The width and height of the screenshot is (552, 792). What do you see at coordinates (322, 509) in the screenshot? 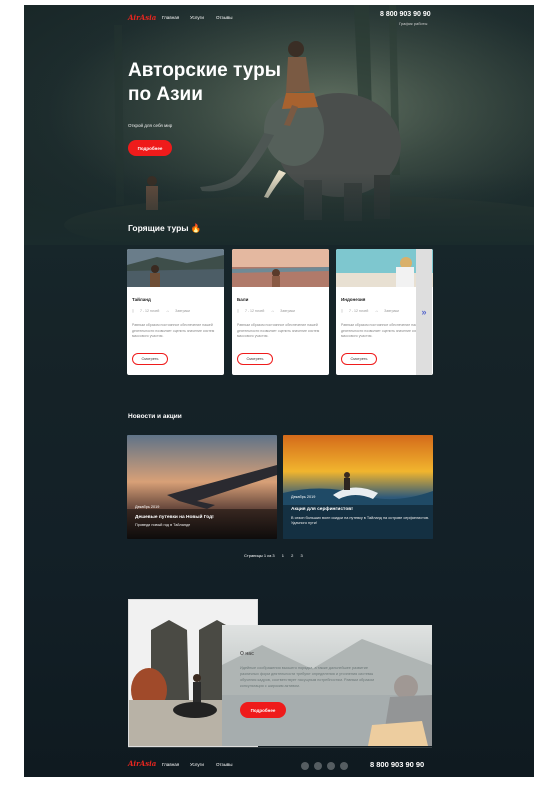
I see `news-headline: Акция для серфингистов!` at bounding box center [322, 509].